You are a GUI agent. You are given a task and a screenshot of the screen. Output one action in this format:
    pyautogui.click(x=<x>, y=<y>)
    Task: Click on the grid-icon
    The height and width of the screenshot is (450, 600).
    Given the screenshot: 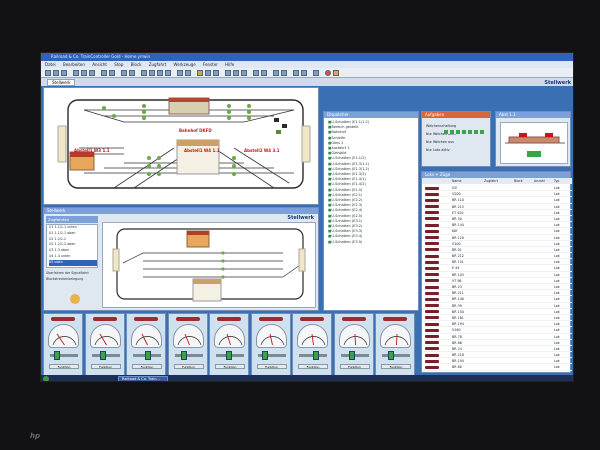 What is the action you would take?
    pyautogui.click(x=244, y=73)
    